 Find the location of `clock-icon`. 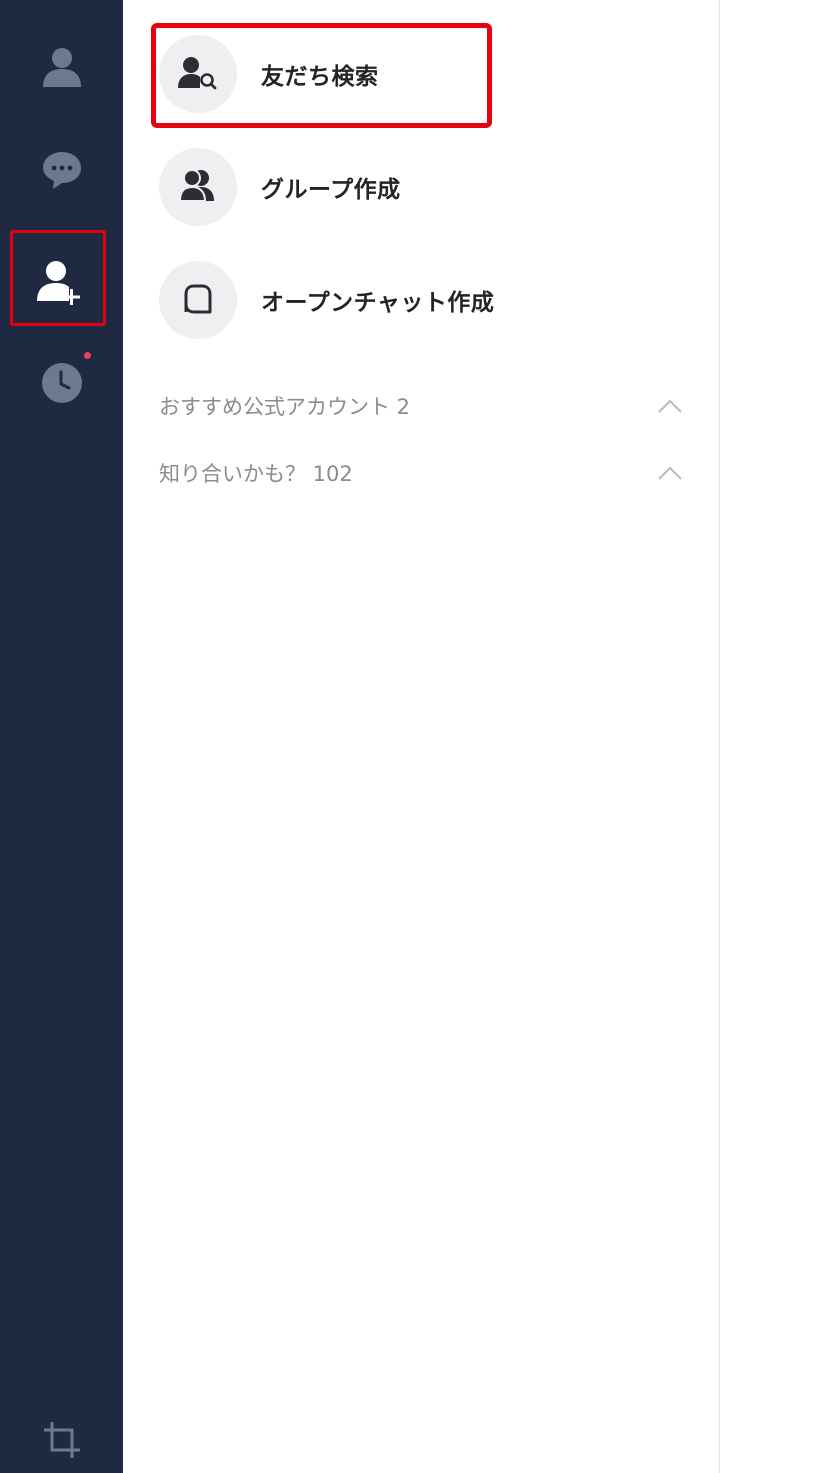

clock-icon is located at coordinates (61, 383).